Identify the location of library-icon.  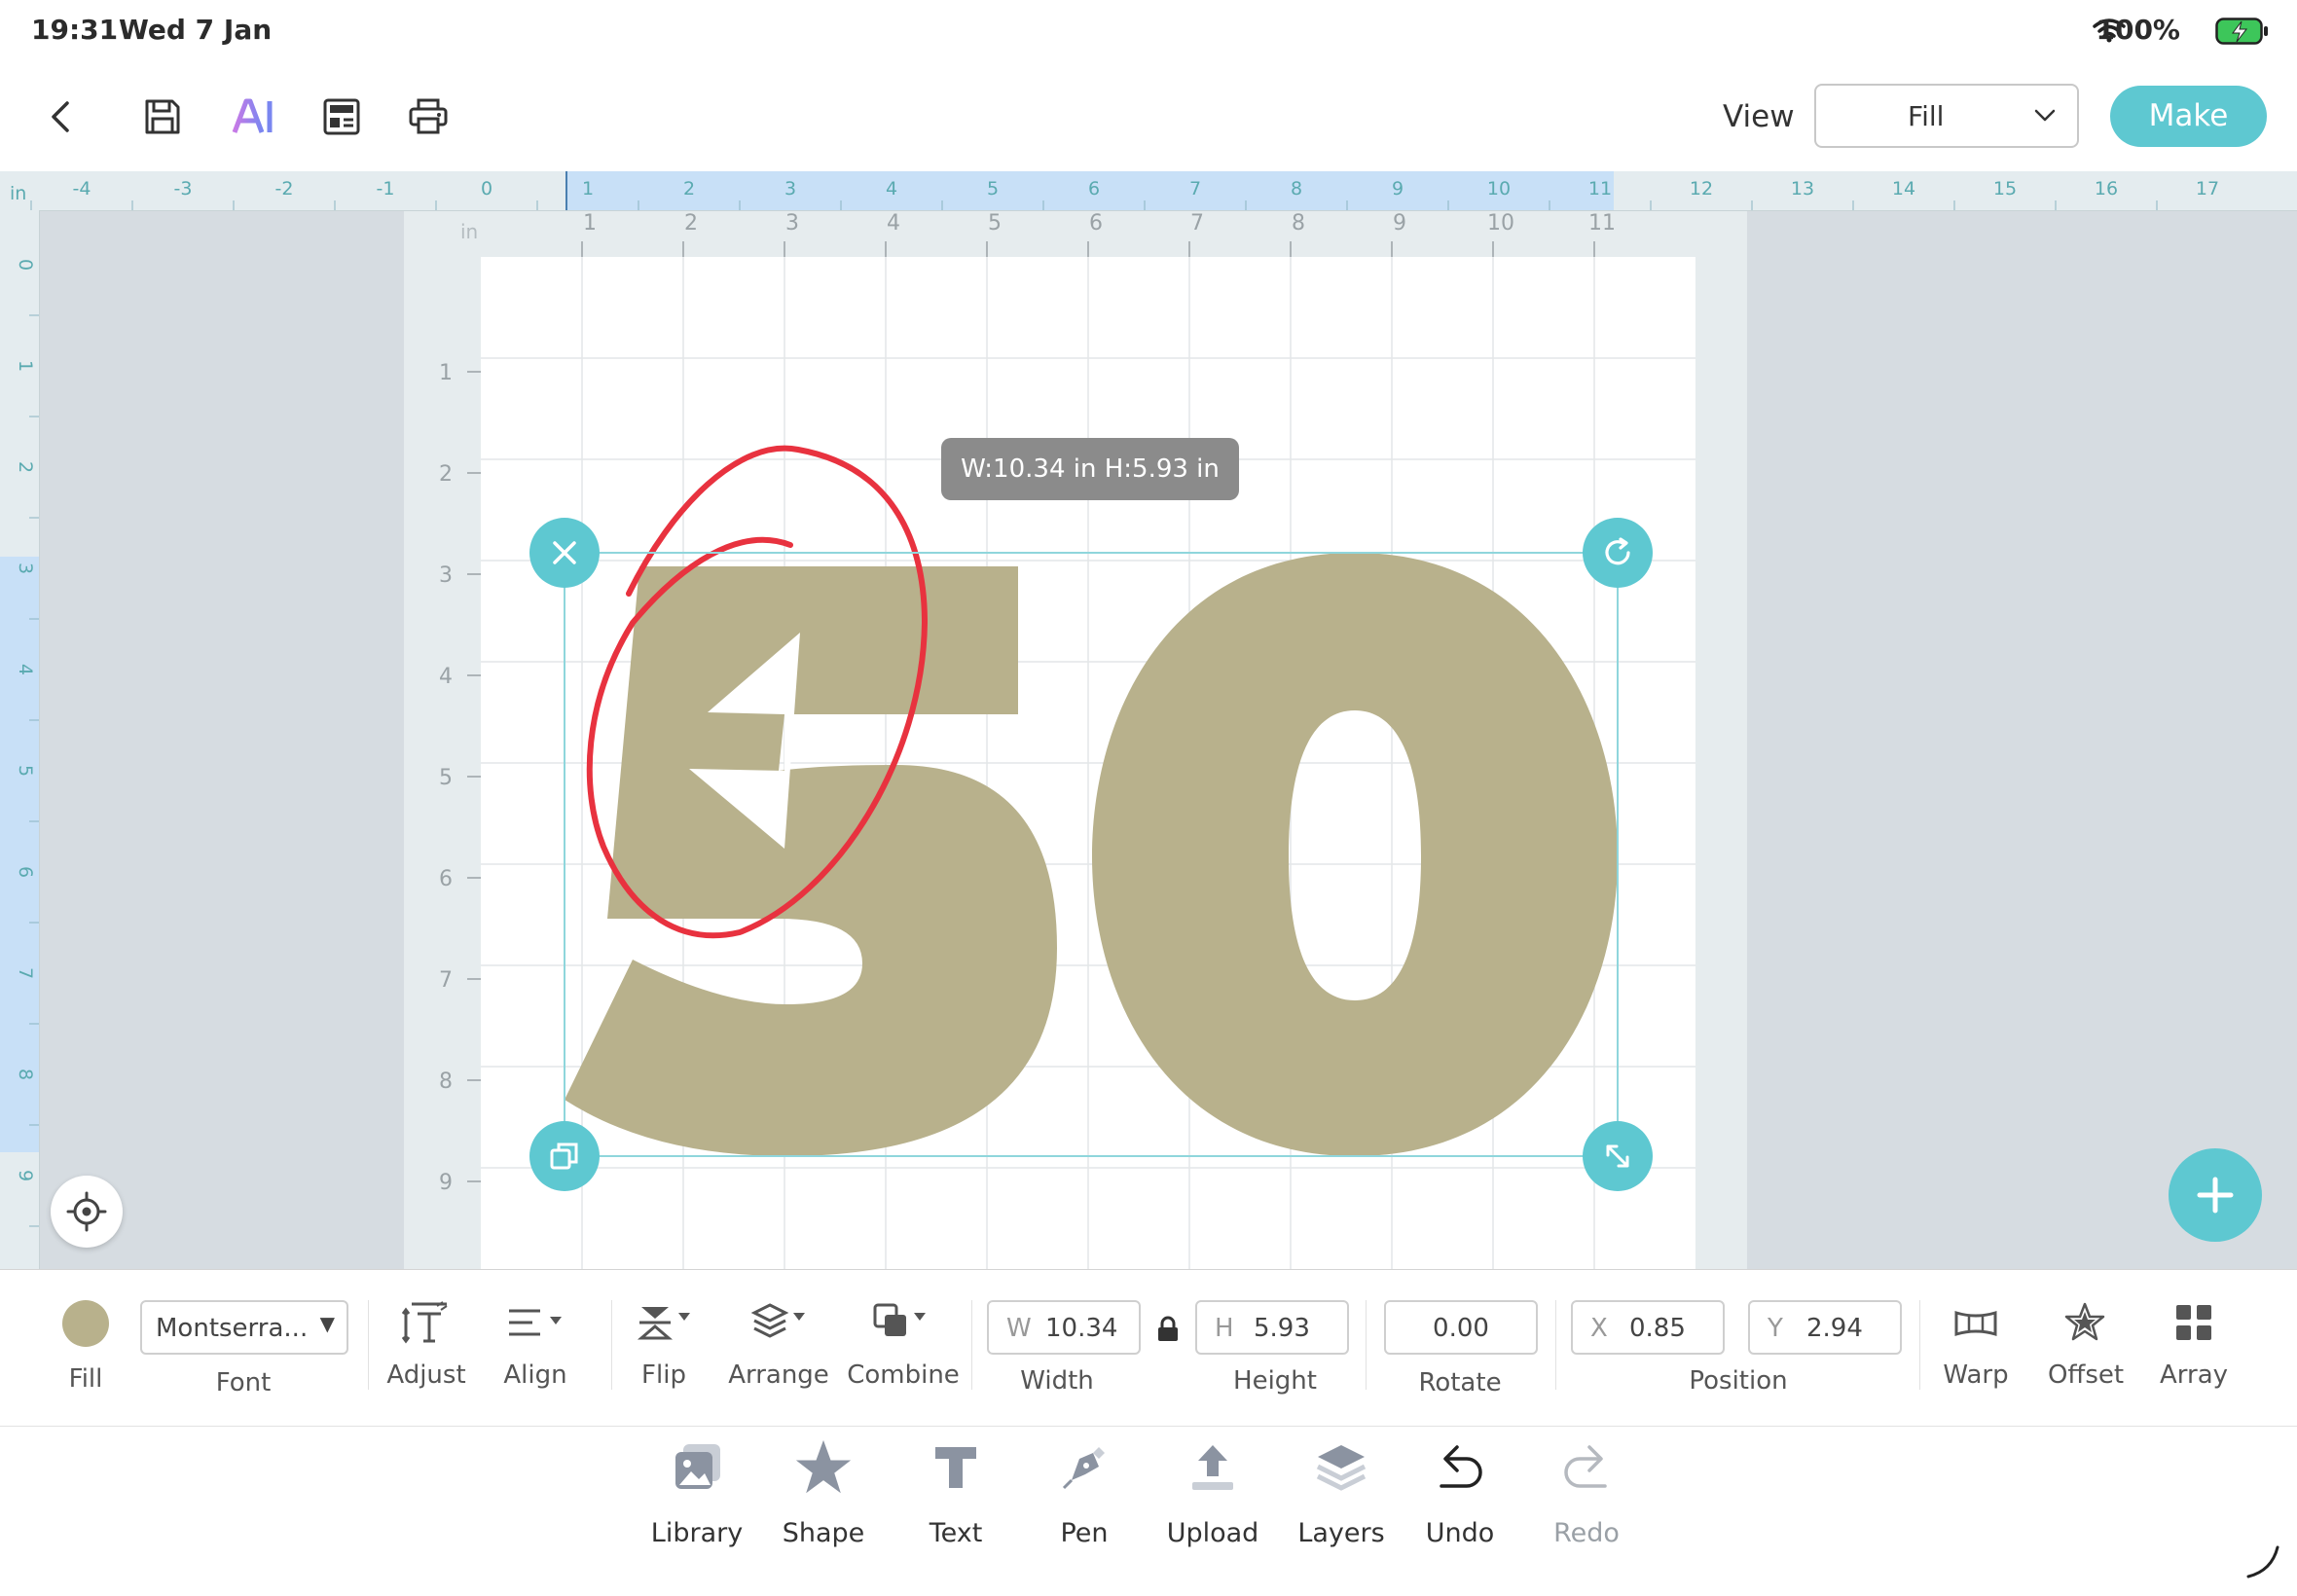
(697, 1468).